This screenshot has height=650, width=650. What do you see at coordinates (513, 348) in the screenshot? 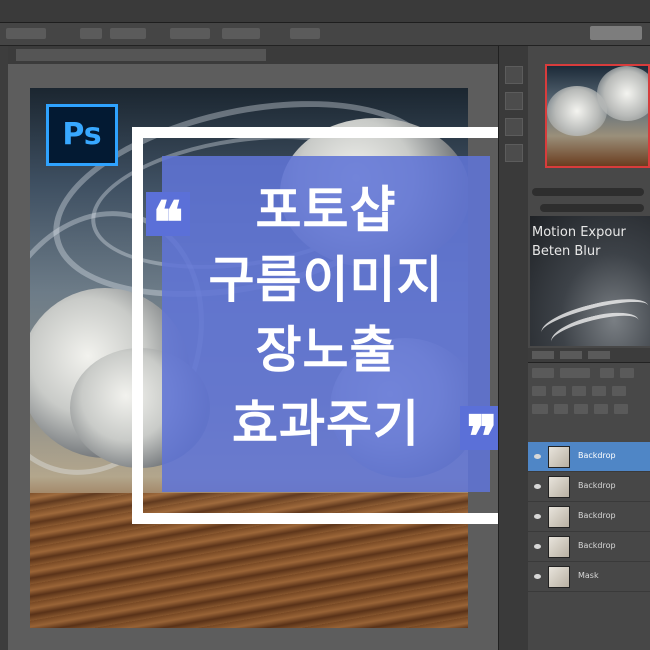
I see `panel-icon-strip` at bounding box center [513, 348].